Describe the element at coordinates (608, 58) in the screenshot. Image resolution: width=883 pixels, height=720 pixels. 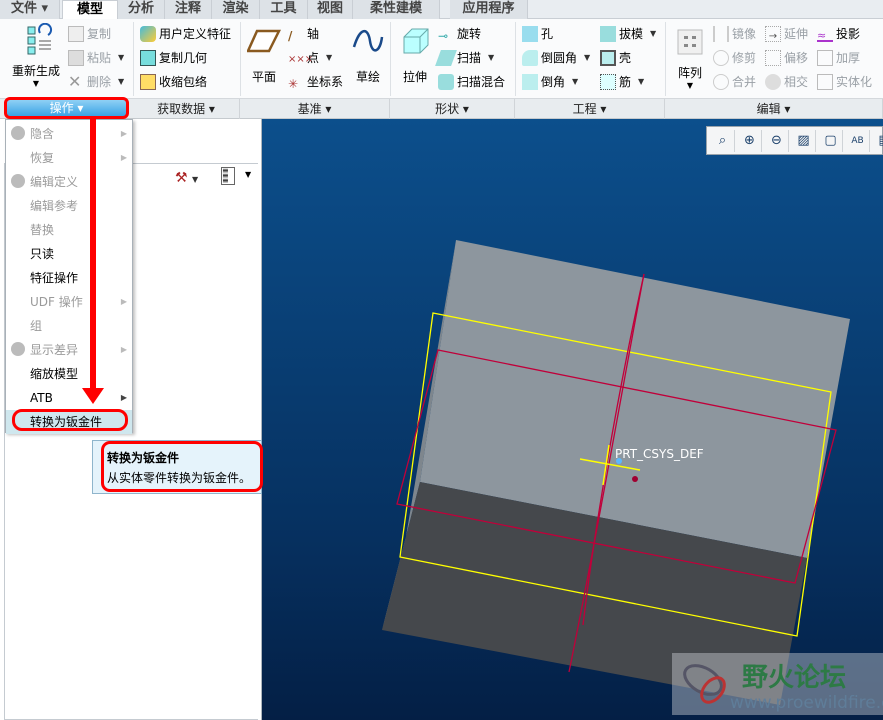
I see `shell-icon` at that location.